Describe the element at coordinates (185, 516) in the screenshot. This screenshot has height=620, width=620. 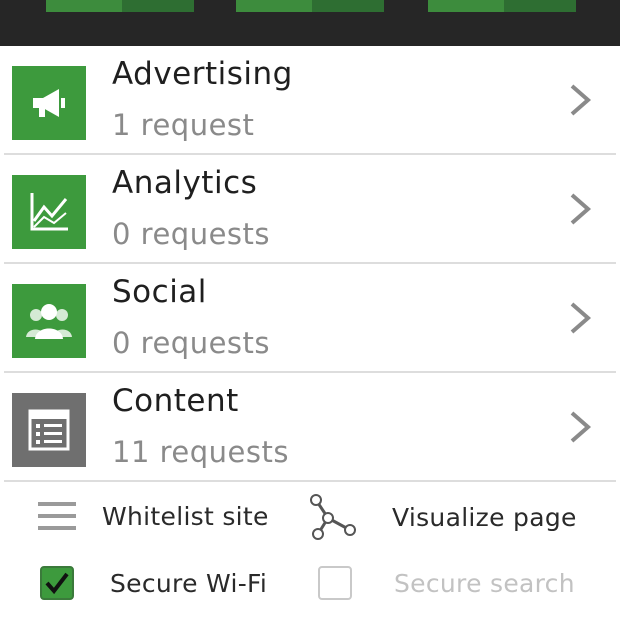
I see `whitelist-site-label: Whitelist site` at that location.